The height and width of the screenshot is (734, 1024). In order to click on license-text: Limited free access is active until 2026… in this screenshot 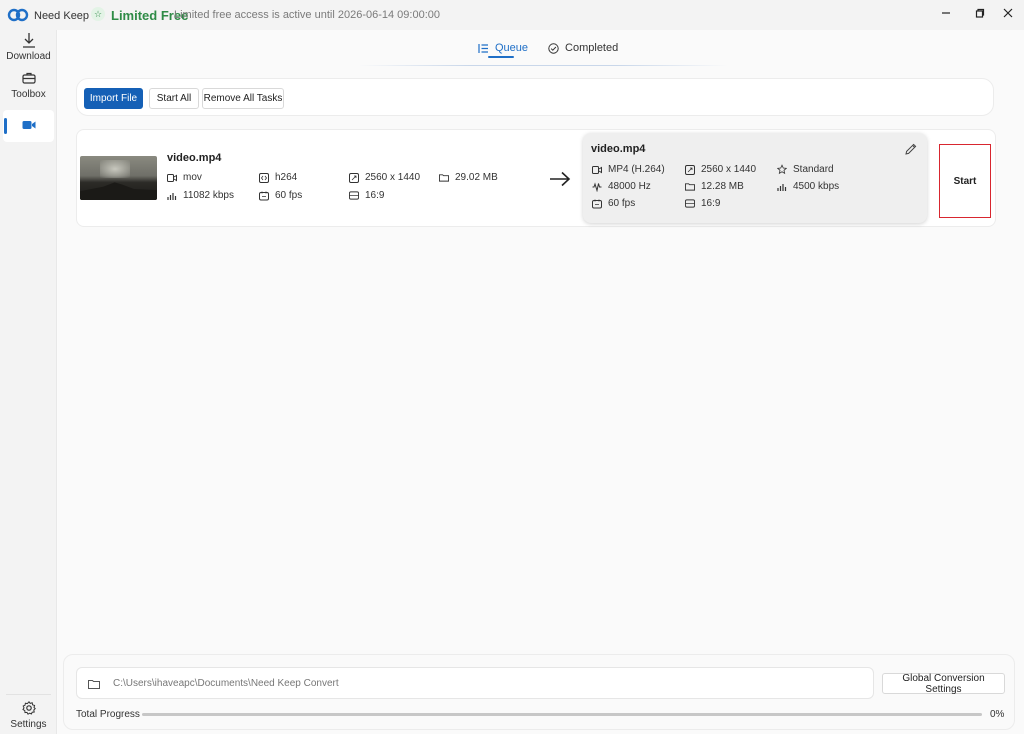, I will do `click(307, 15)`.